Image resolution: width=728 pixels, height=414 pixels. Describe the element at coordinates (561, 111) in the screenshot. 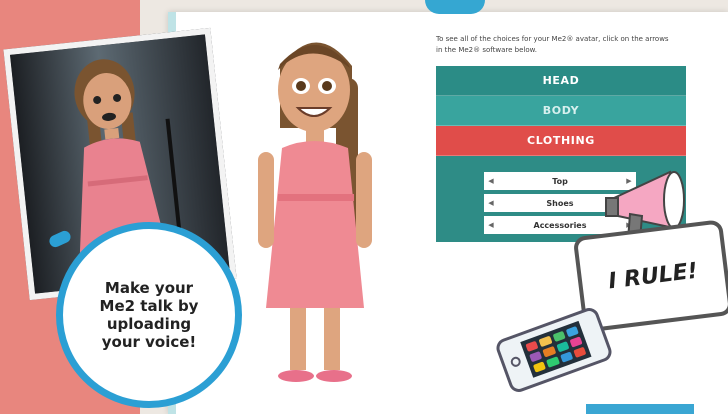

I see `tab-body: BODY` at that location.